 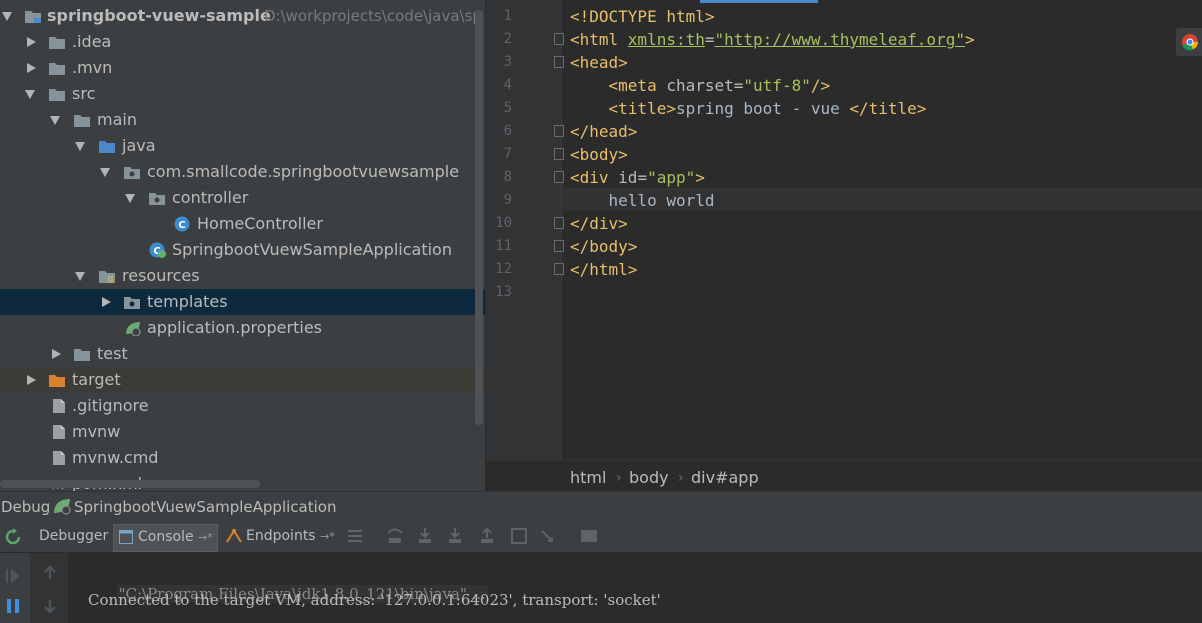 What do you see at coordinates (13, 537) in the screenshot?
I see `rerun-icon` at bounding box center [13, 537].